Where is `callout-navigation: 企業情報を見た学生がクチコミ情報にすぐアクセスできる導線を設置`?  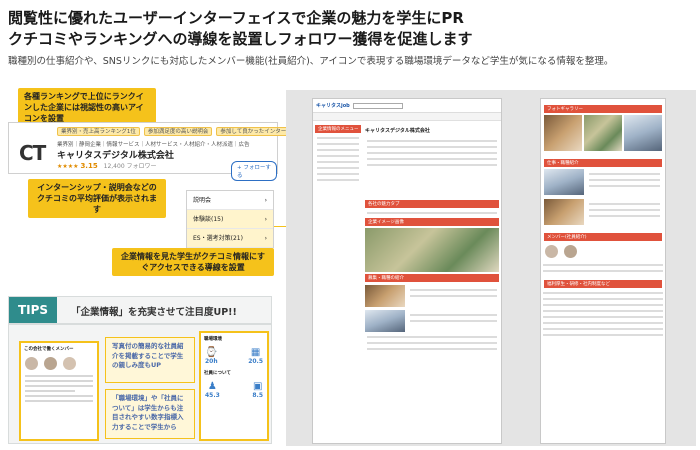 callout-navigation: 企業情報を見た学生がクチコミ情報にすぐアクセスできる導線を設置 is located at coordinates (193, 262).